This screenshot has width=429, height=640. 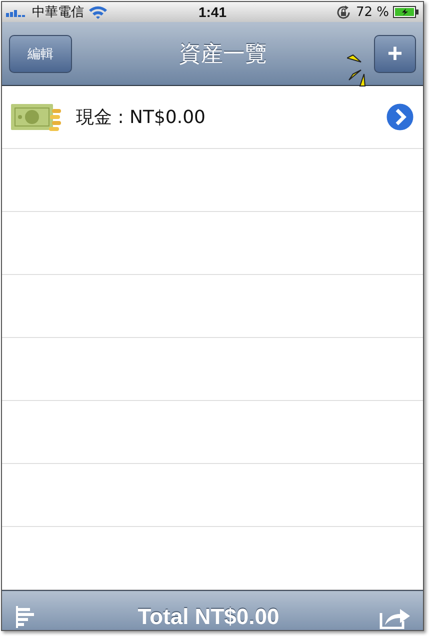 What do you see at coordinates (98, 12) in the screenshot?
I see `wifi-icon` at bounding box center [98, 12].